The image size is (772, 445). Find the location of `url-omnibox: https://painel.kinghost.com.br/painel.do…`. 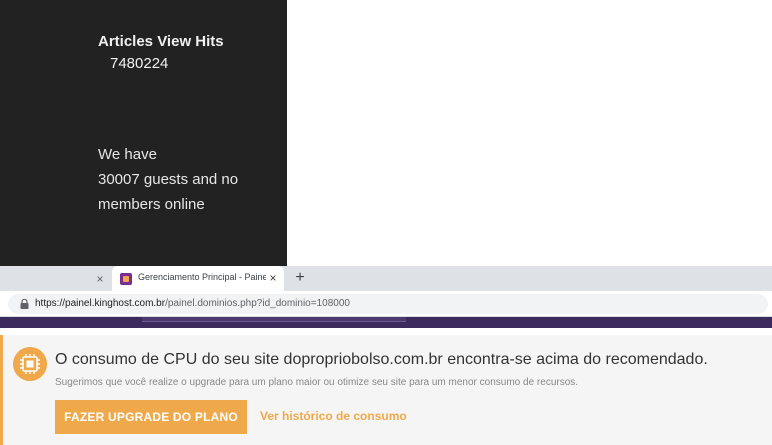

url-omnibox: https://painel.kinghost.com.br/painel.do… is located at coordinates (388, 304).